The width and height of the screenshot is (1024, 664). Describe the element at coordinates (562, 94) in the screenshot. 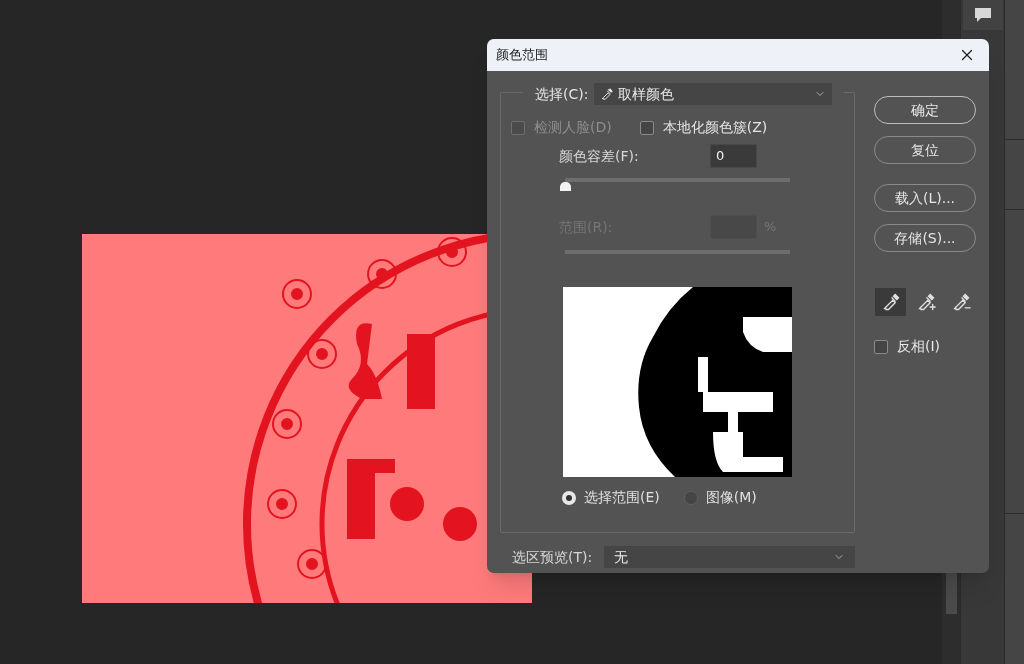

I see `select-label: 选择(C):` at that location.